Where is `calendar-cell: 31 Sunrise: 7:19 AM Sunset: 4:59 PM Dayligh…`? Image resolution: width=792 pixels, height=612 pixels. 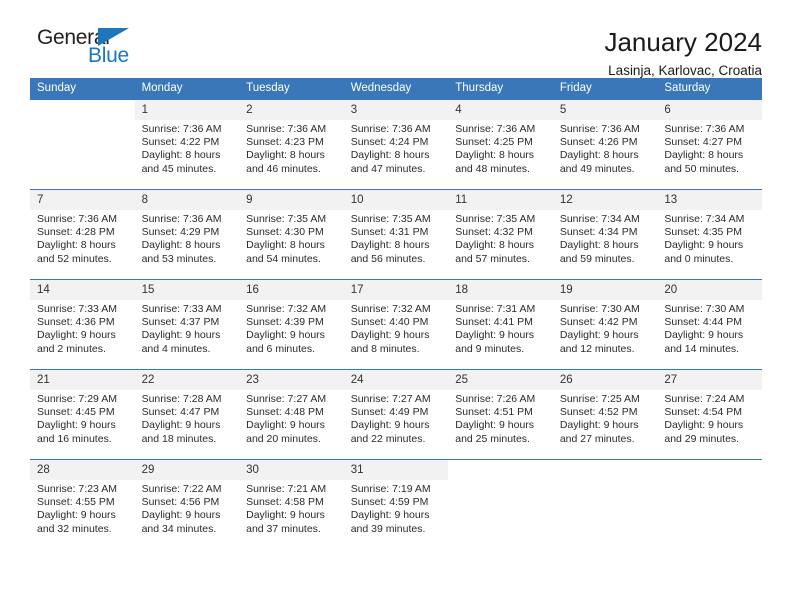 calendar-cell: 31 Sunrise: 7:19 AM Sunset: 4:59 PM Dayligh… is located at coordinates (396, 504).